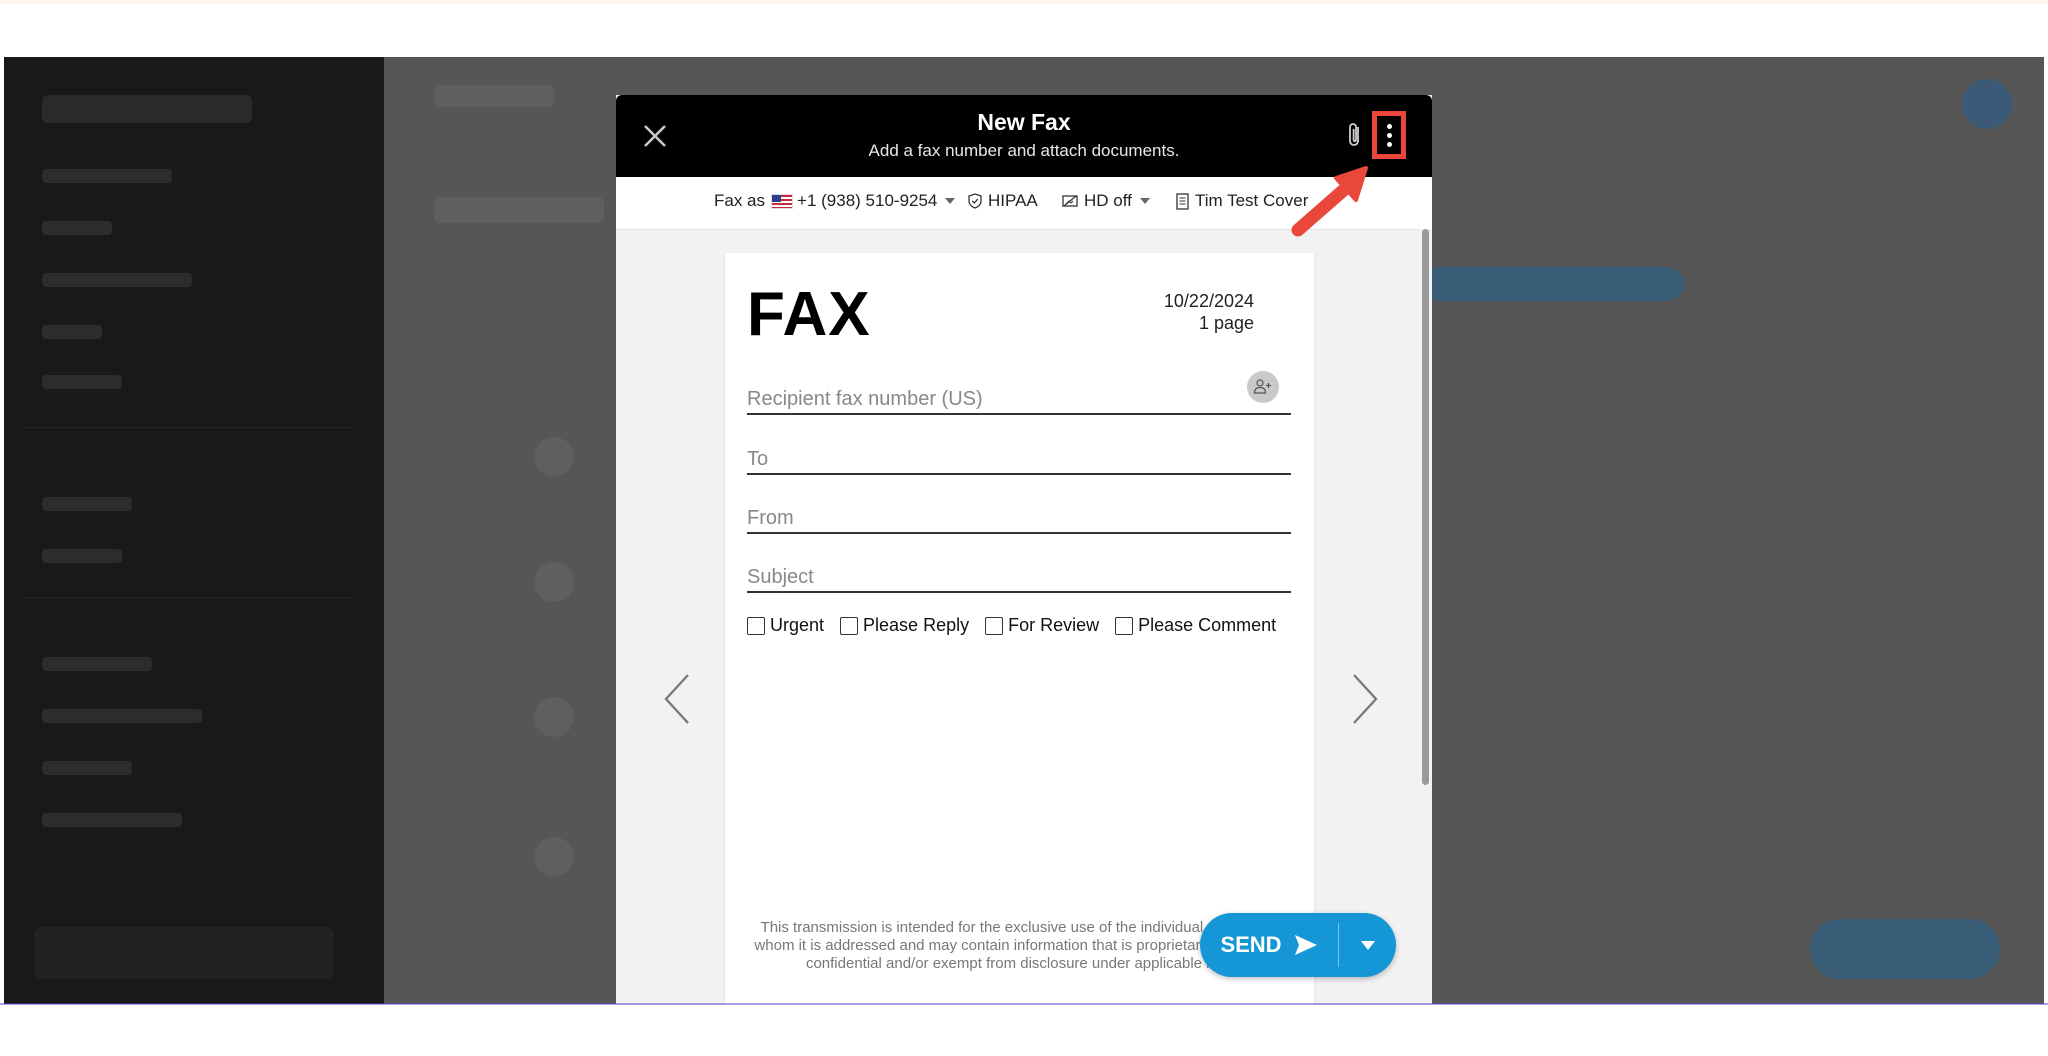  Describe the element at coordinates (867, 200) in the screenshot. I see `fax-number: +1 (938) 510-9254` at that location.